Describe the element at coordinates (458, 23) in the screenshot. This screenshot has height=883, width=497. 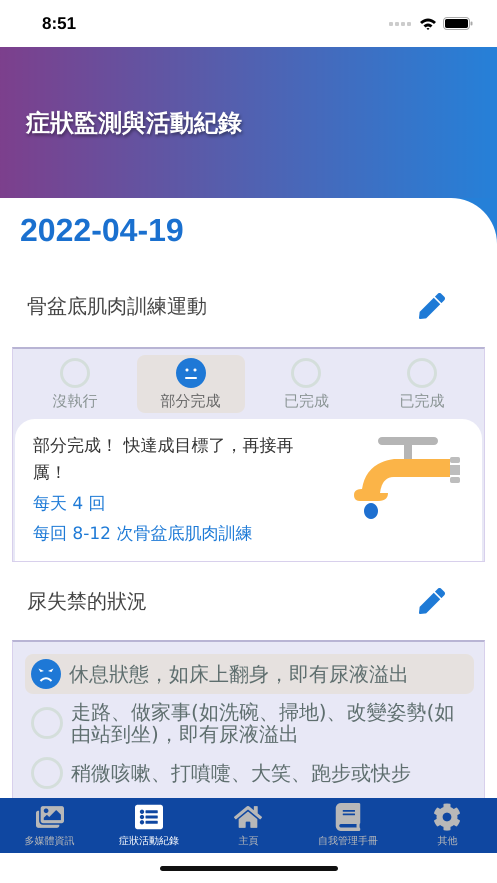
I see `battery-icon` at that location.